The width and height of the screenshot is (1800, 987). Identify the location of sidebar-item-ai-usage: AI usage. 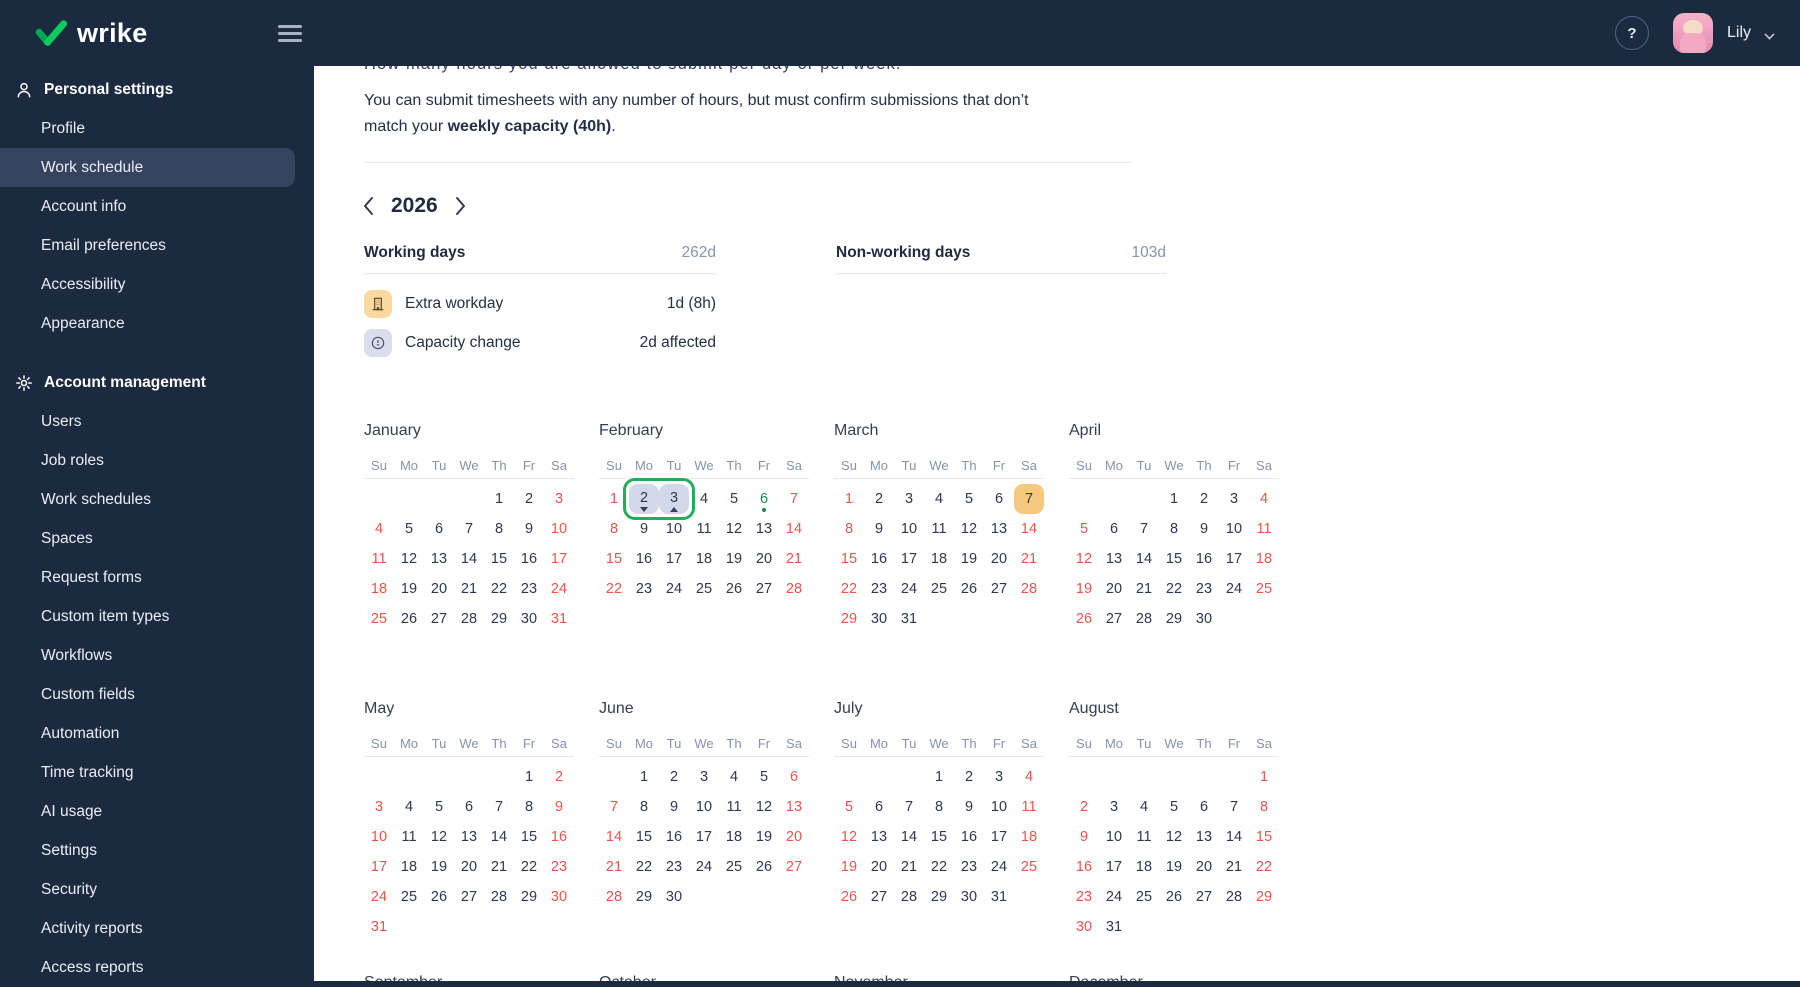
(157, 811).